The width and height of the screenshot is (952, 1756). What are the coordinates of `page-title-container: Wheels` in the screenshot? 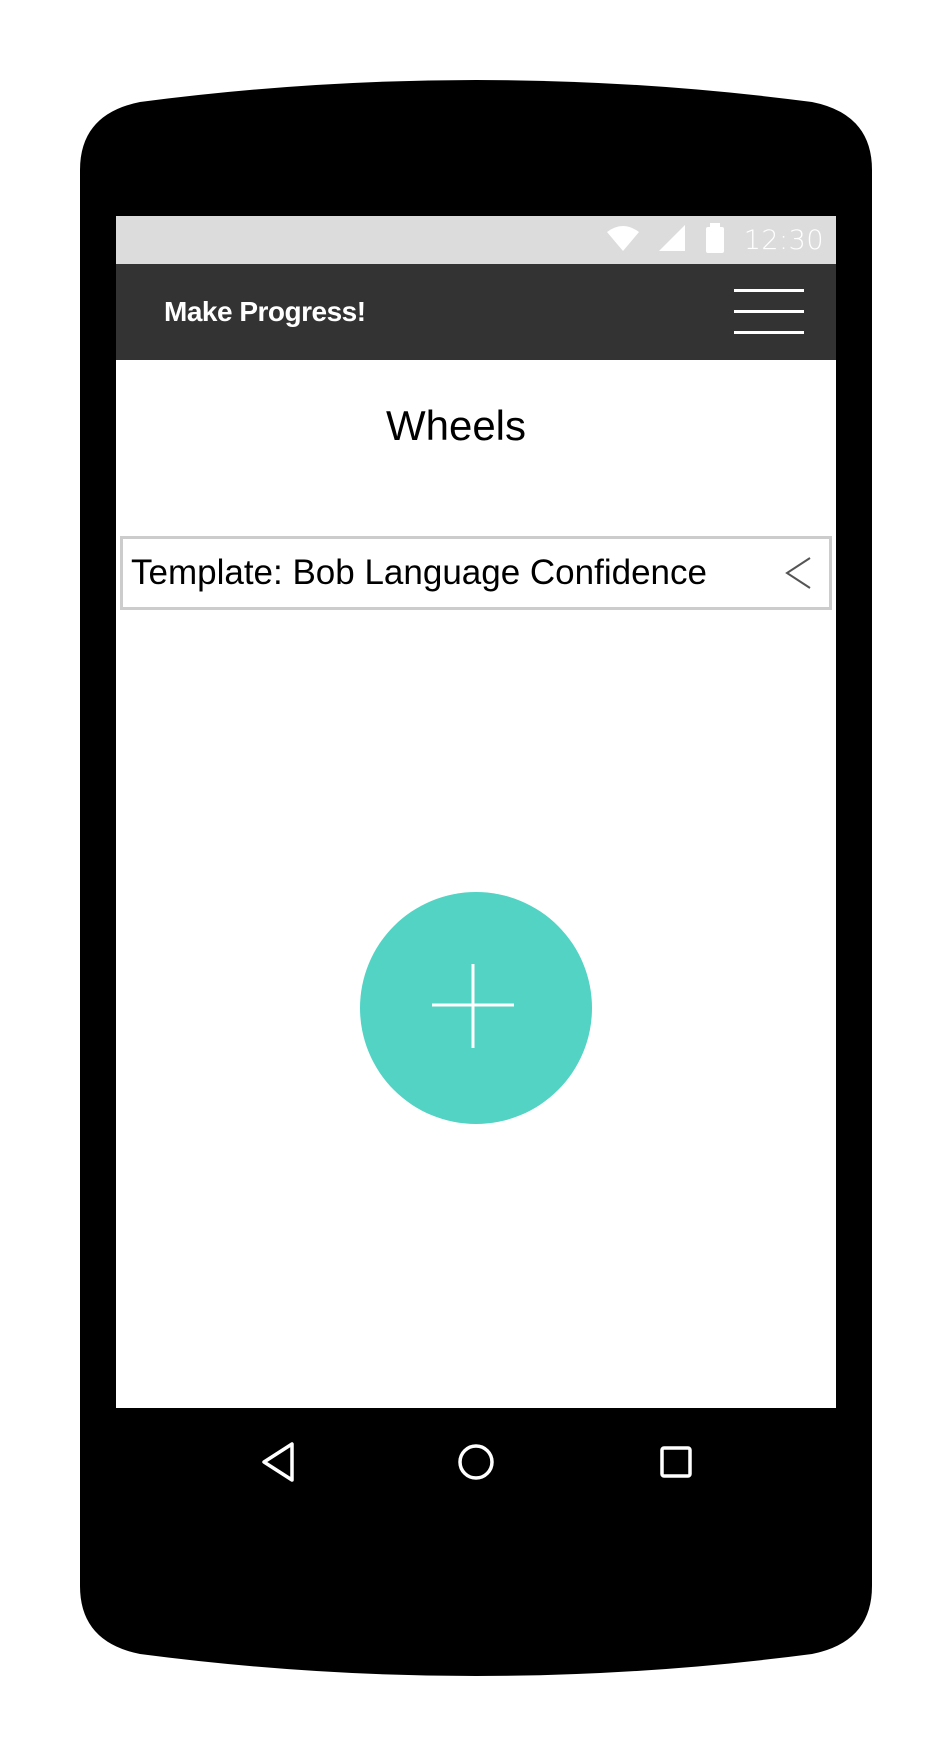 It's located at (411, 426).